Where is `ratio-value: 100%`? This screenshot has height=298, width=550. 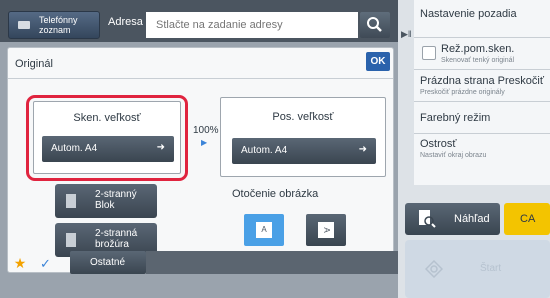 ratio-value: 100% is located at coordinates (206, 130).